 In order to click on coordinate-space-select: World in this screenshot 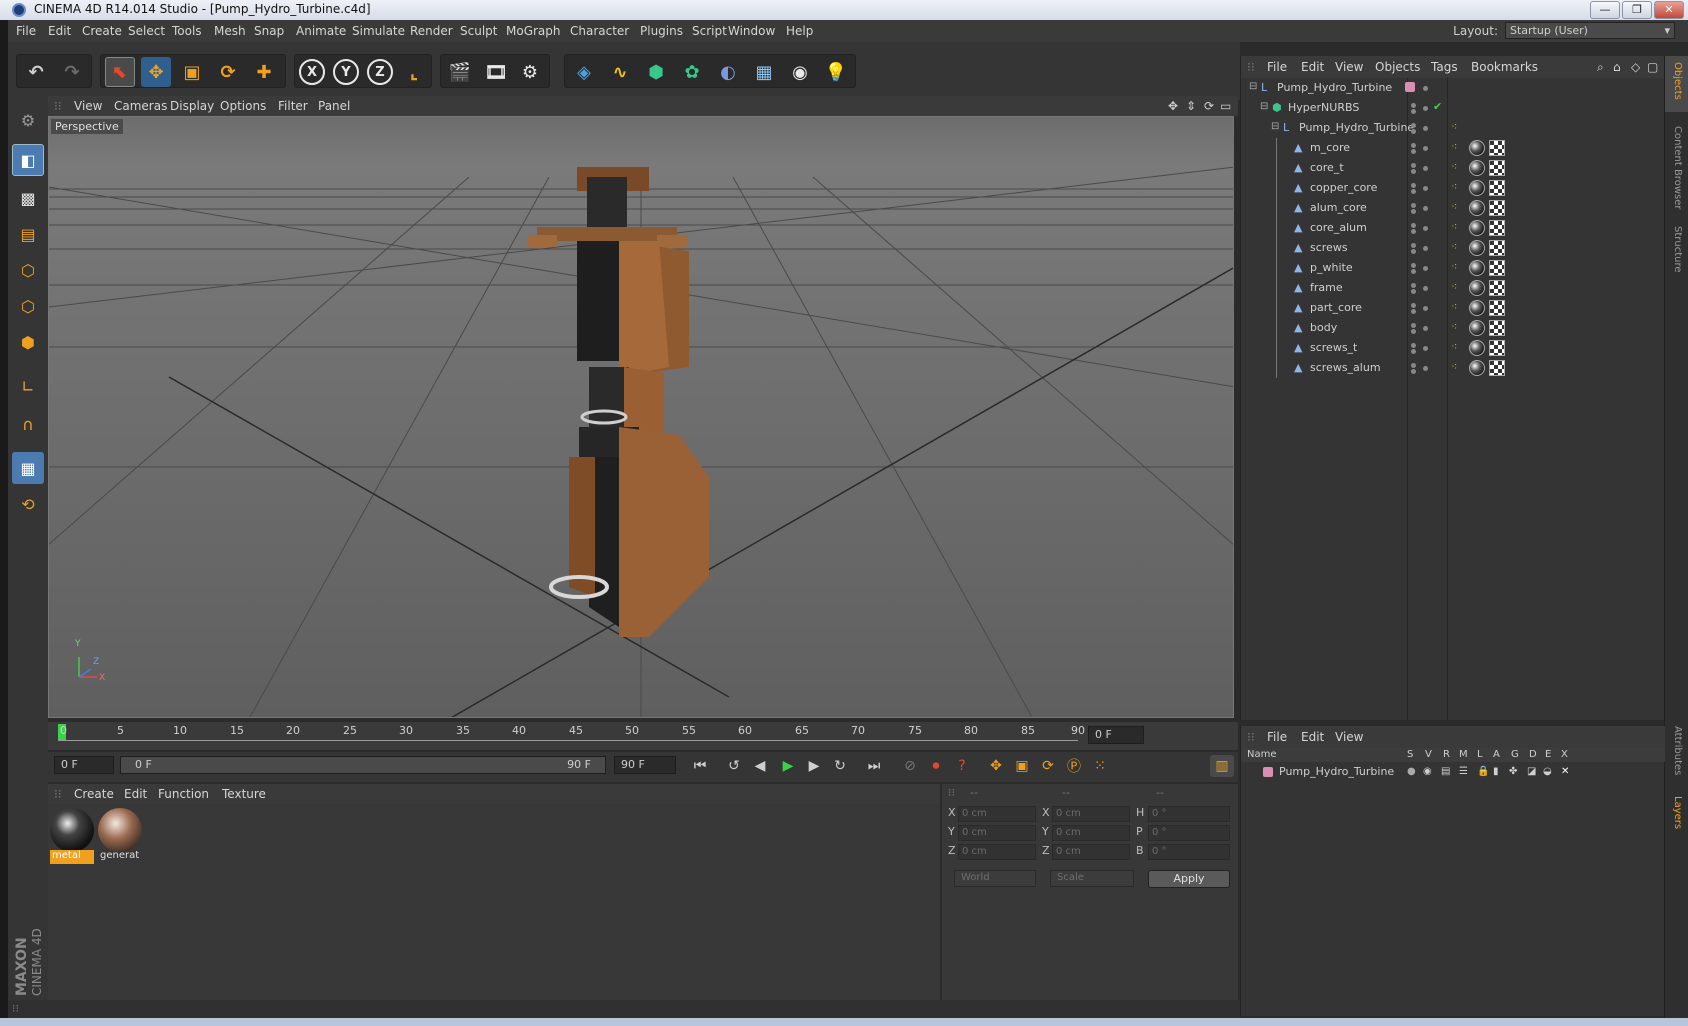, I will do `click(995, 878)`.